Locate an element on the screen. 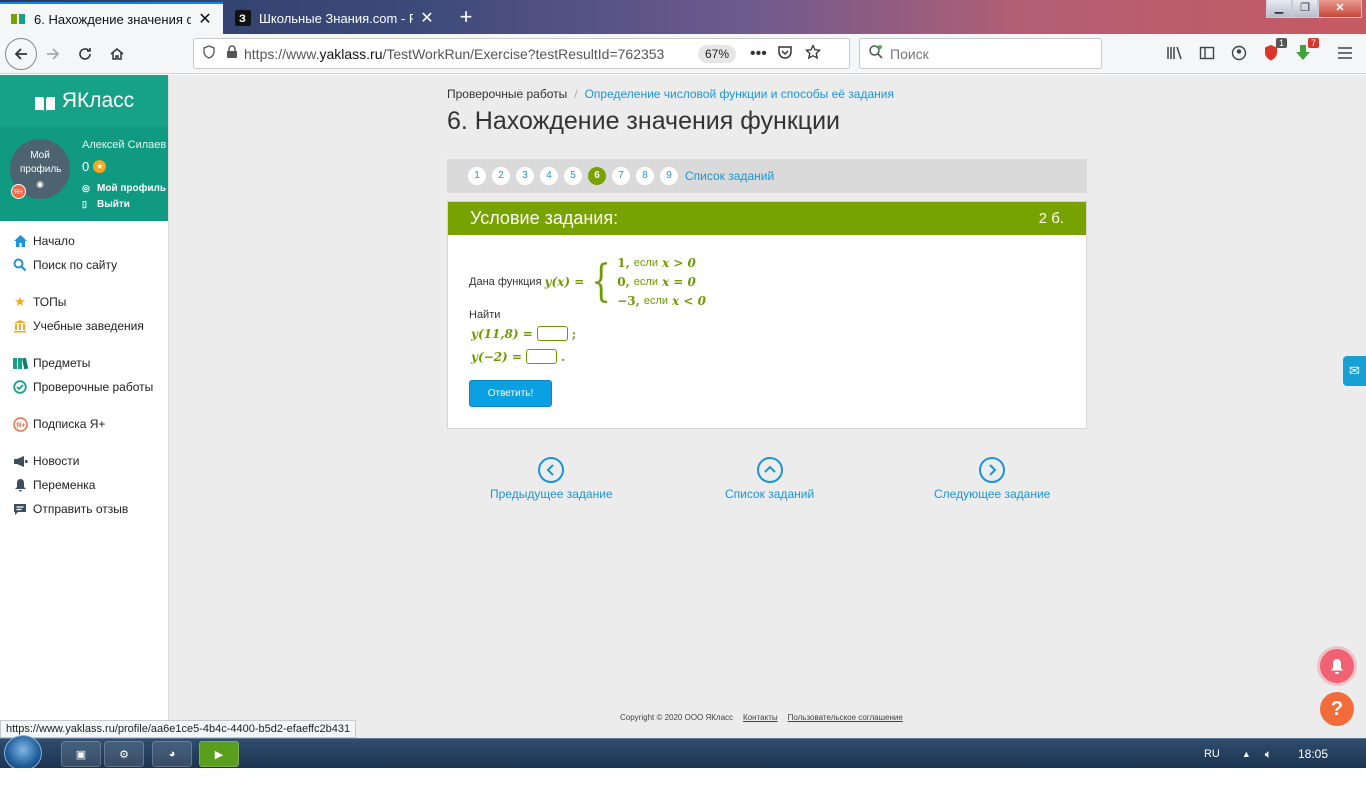  app-window-icon: ▣ is located at coordinates (81, 754).